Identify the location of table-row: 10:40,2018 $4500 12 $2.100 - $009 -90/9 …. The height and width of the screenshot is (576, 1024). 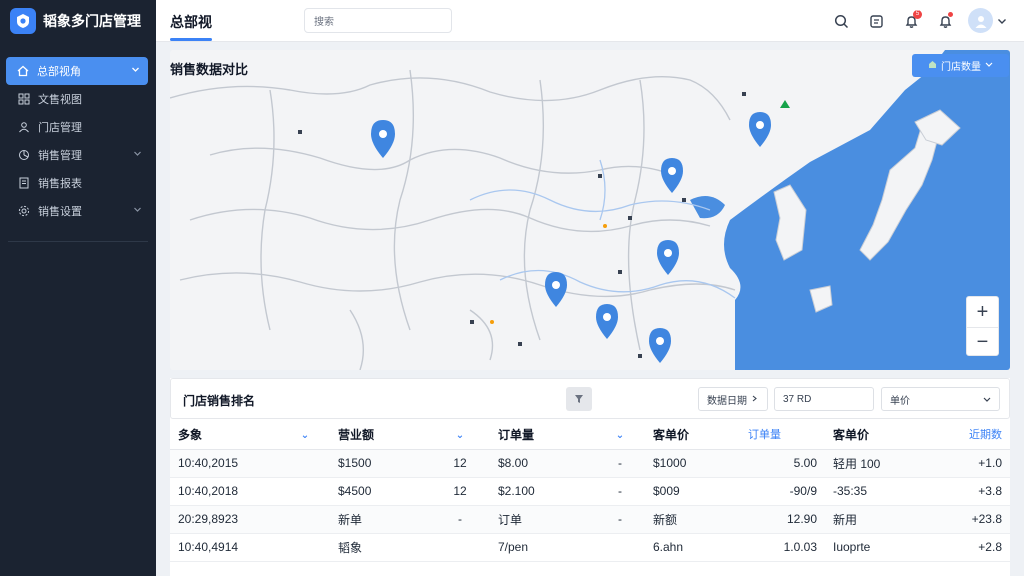
(590, 491).